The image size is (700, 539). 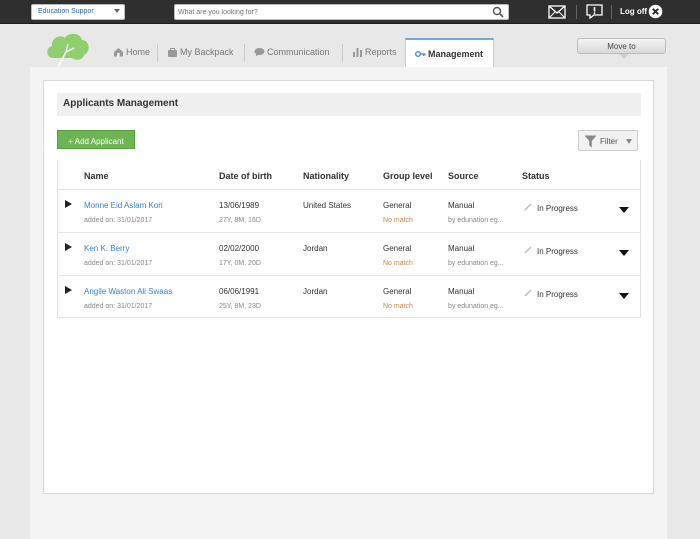 I want to click on nav-item-label: My Backpack, so click(x=207, y=52).